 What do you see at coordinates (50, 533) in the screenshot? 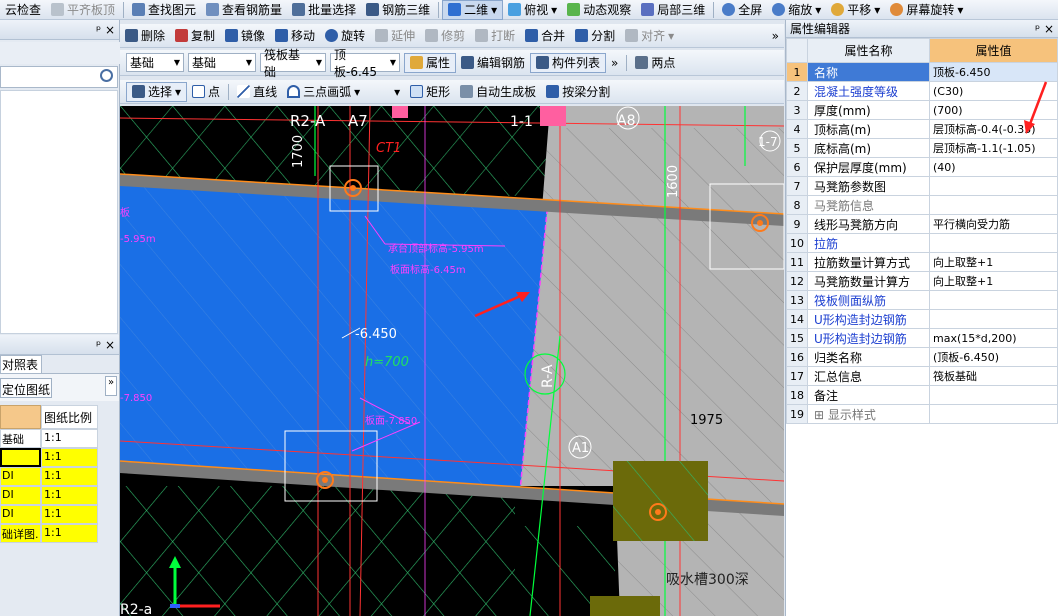
I see `ratio-row: 础详图. 1:1` at bounding box center [50, 533].